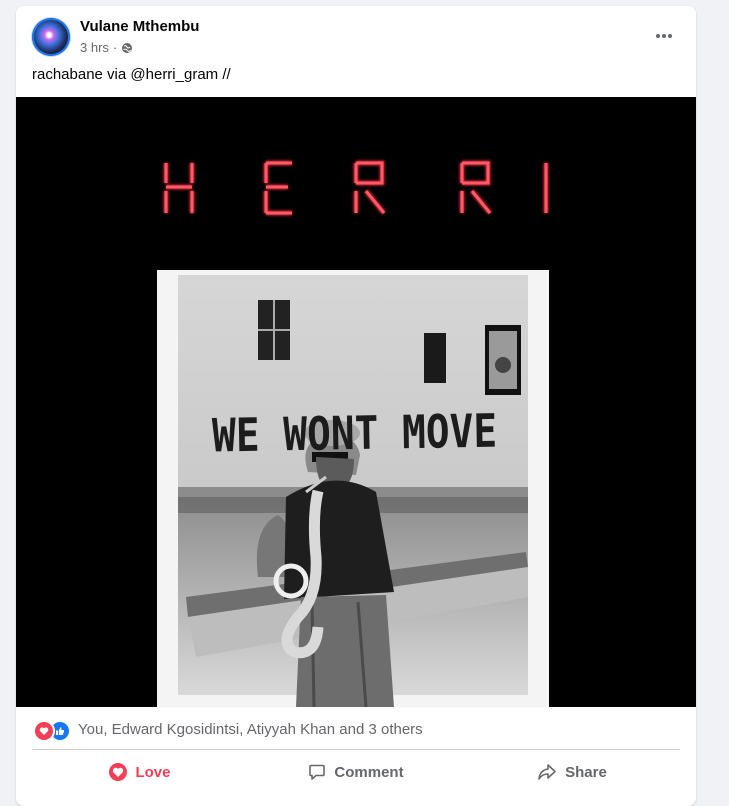 This screenshot has width=729, height=806. I want to click on post-time: 3 hrs, so click(94, 47).